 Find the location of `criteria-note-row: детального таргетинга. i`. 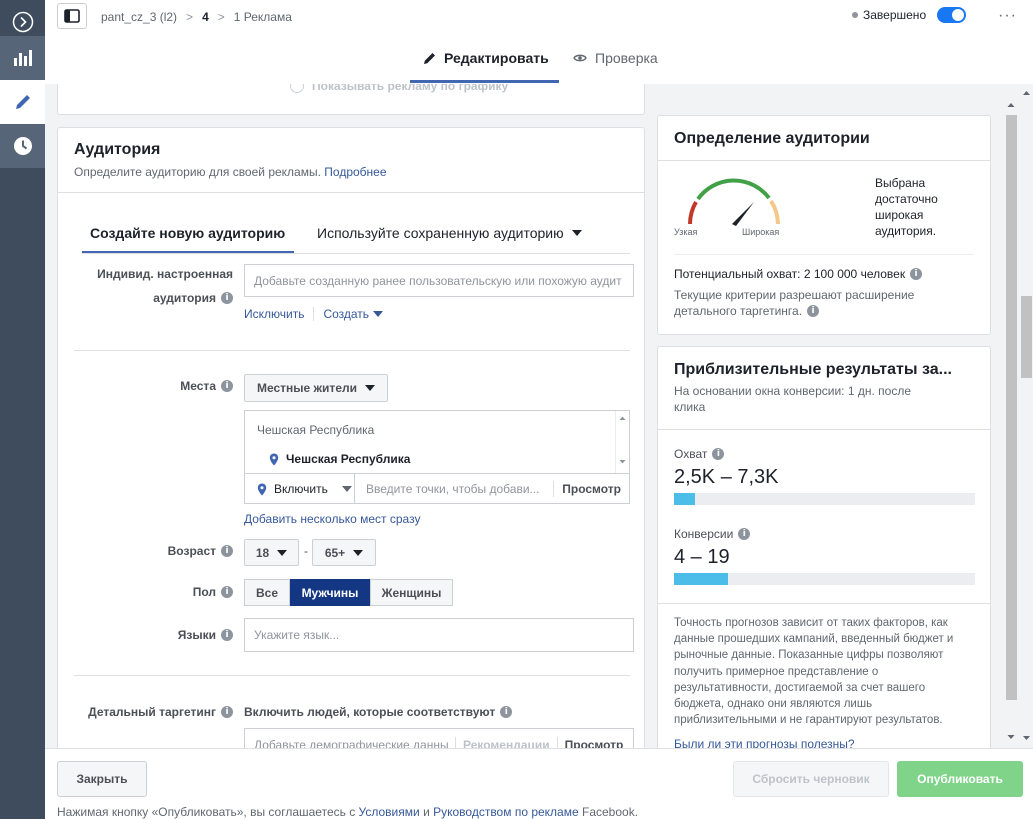

criteria-note-row: детального таргетинга. i is located at coordinates (794, 311).